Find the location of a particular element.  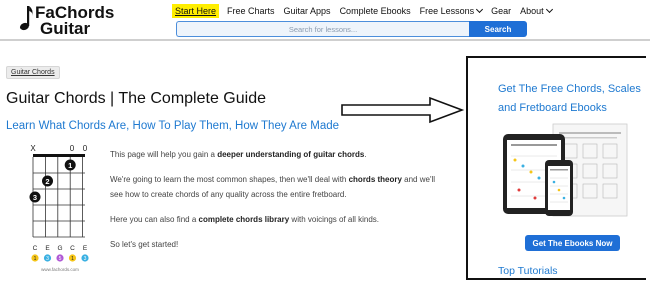

chord-intervals: 1 3 5 1 3 is located at coordinates (60, 258).